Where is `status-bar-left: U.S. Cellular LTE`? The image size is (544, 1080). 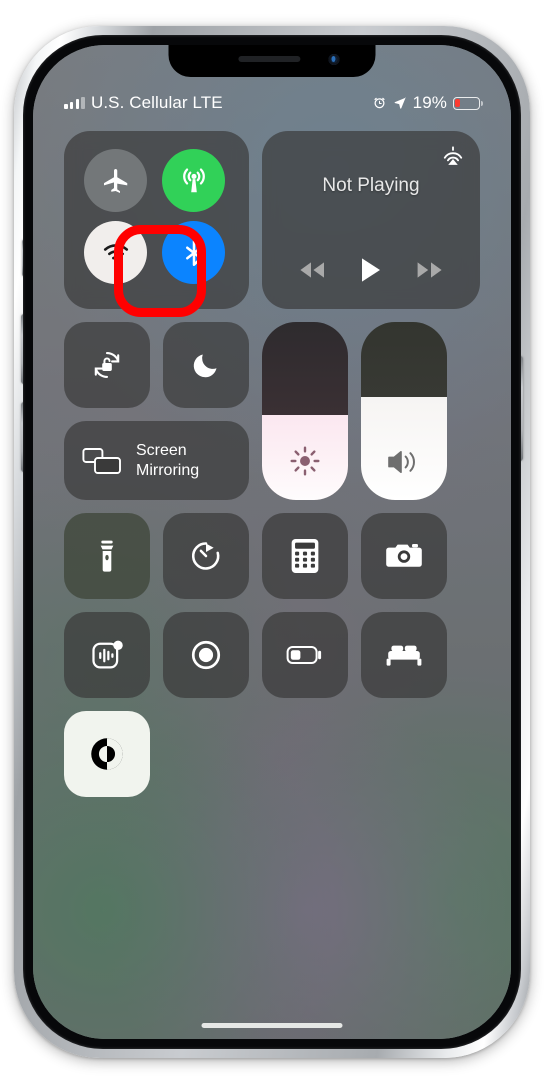 status-bar-left: U.S. Cellular LTE is located at coordinates (143, 103).